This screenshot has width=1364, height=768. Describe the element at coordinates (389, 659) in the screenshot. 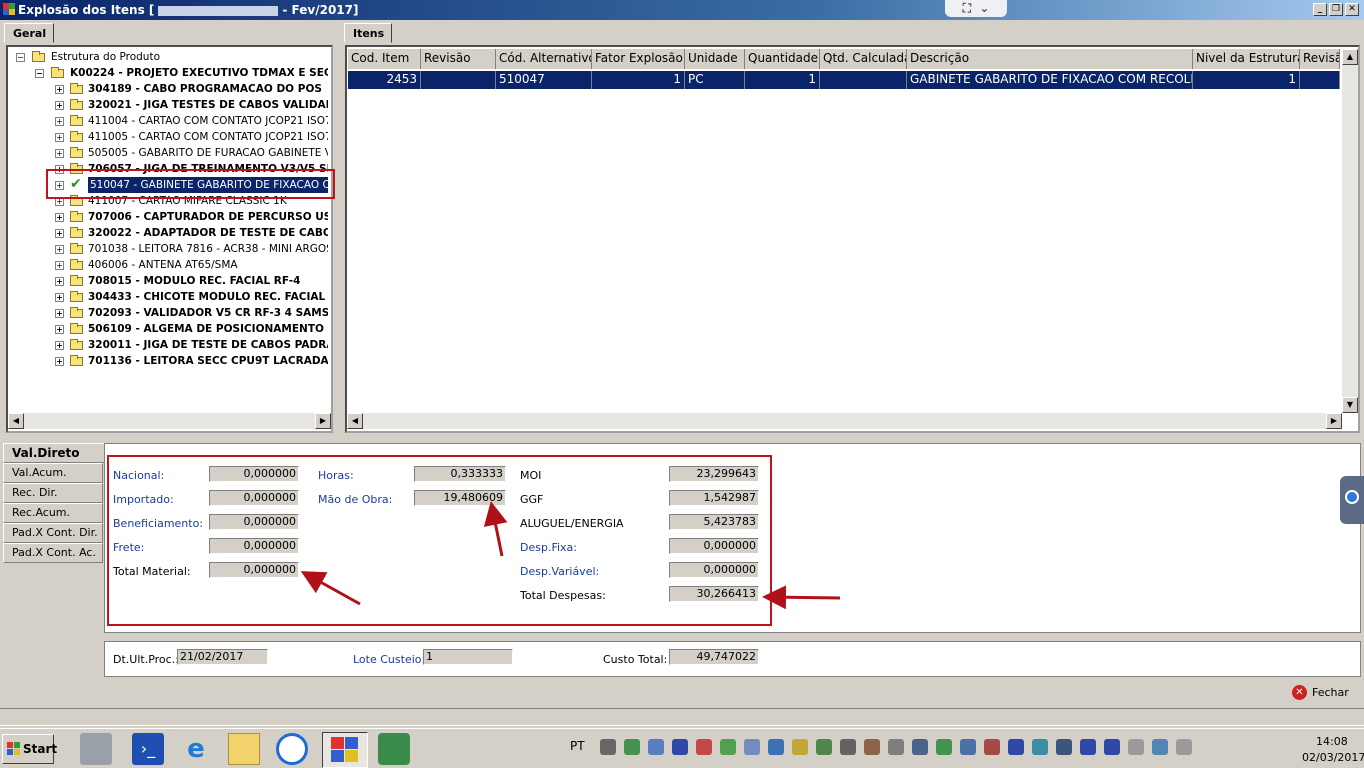

I see `lote-custeio-label: Lote Custeio:` at that location.